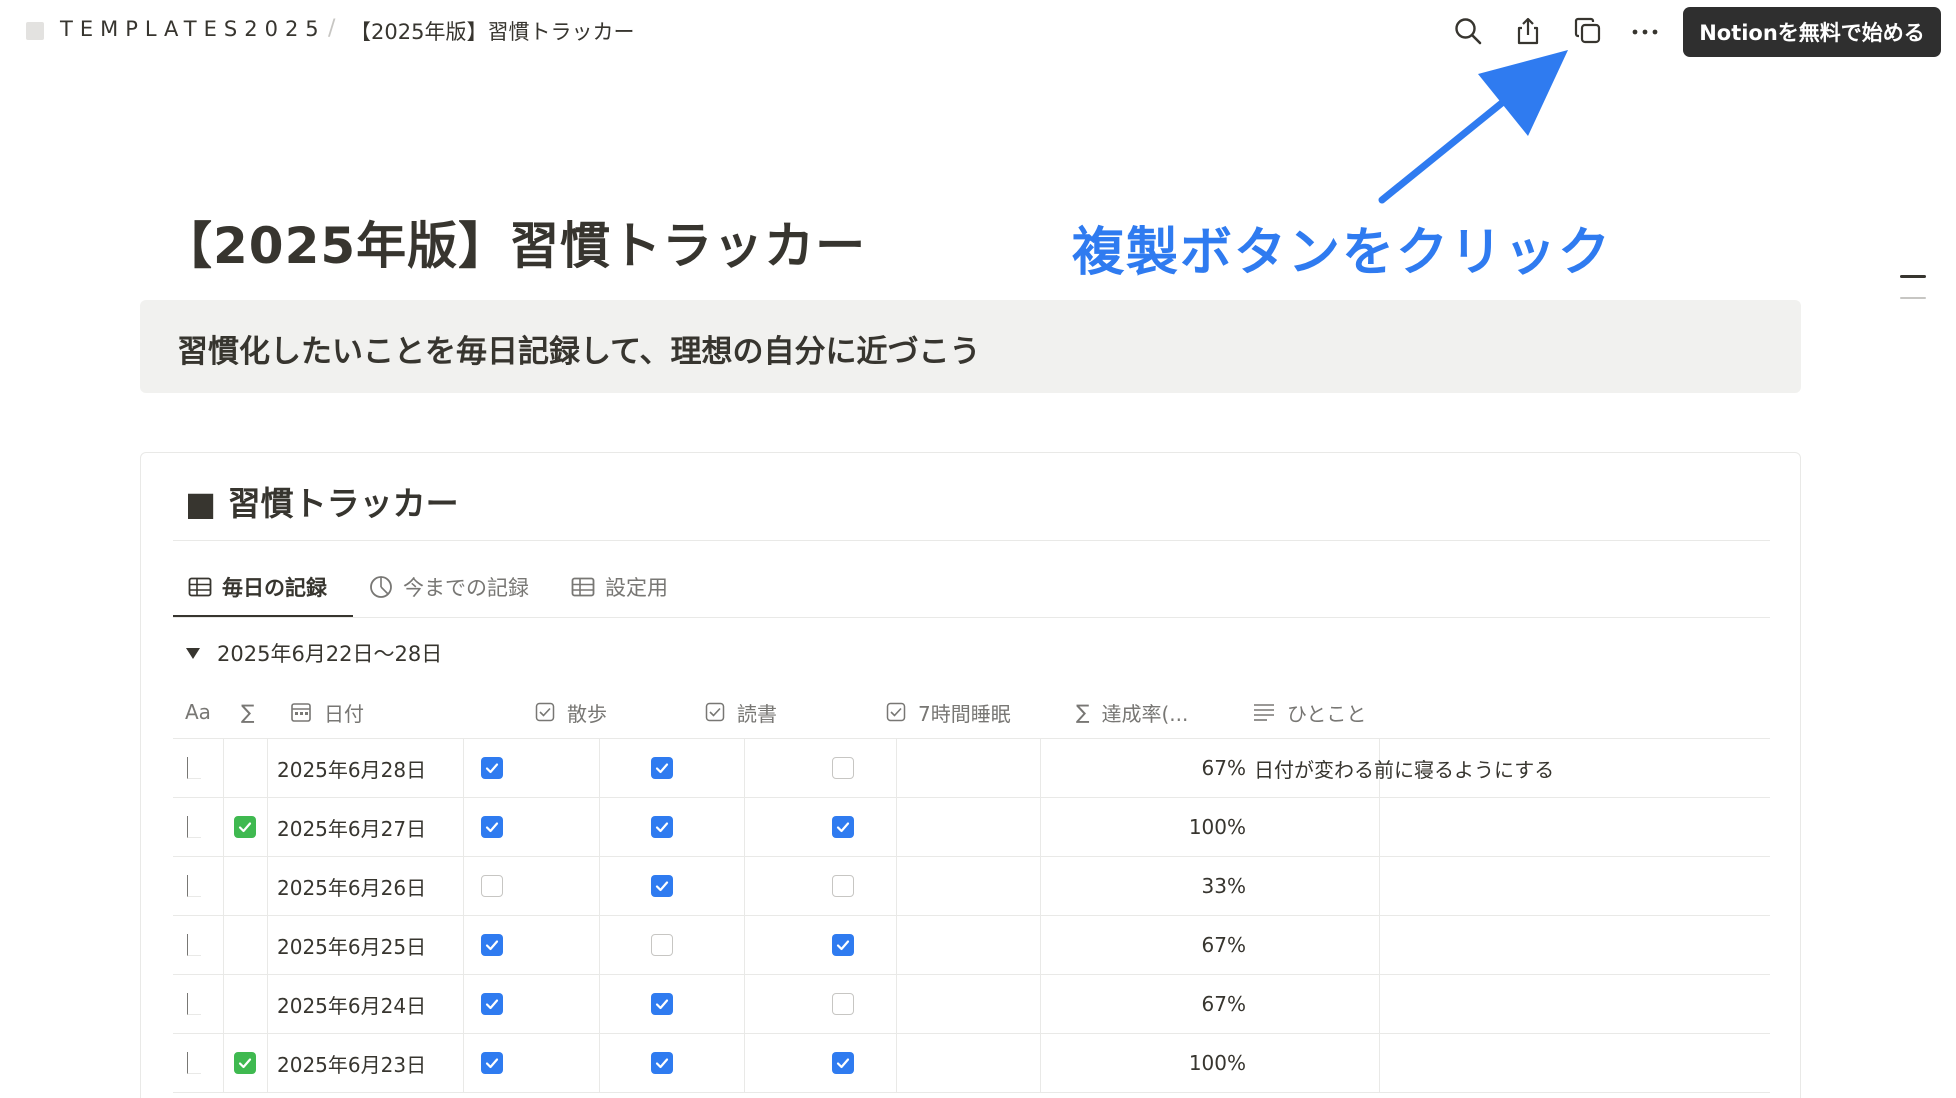  I want to click on tab-daily: 毎日の記録, so click(257, 587).